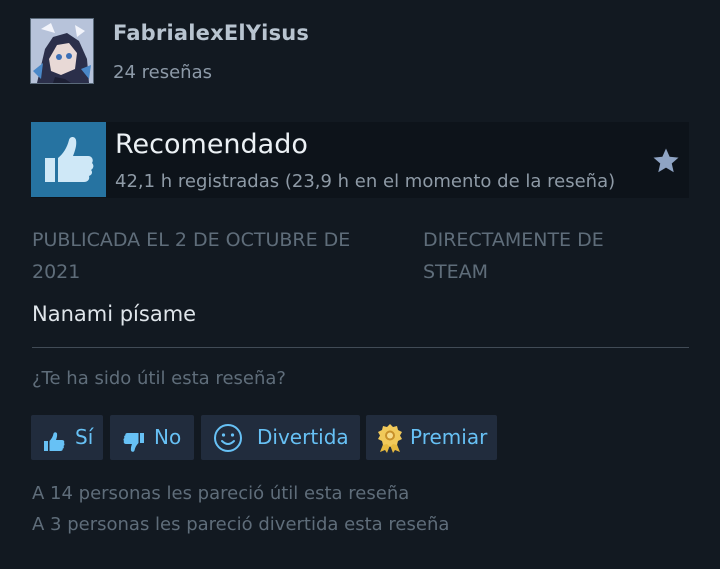 This screenshot has width=720, height=569. I want to click on thumbs-down-icon, so click(134, 447).